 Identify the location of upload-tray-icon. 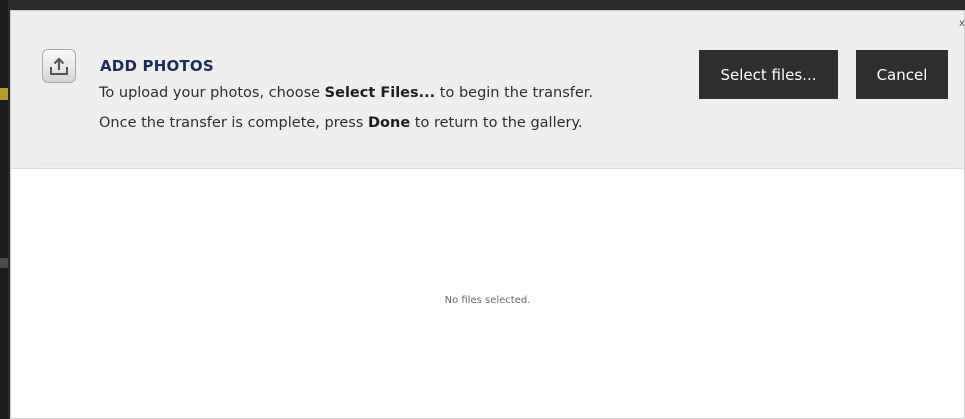
(59, 66).